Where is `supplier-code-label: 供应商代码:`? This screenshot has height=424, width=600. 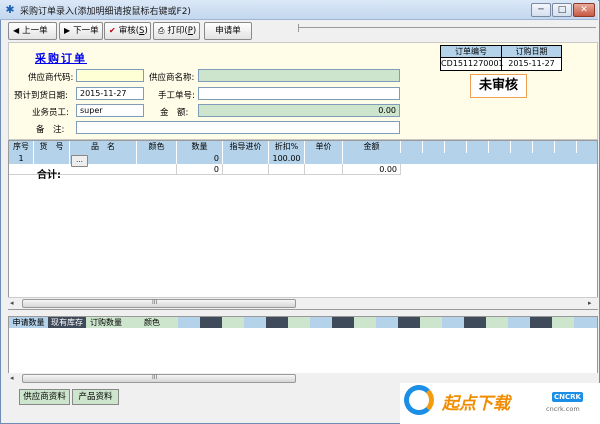
supplier-code-label: 供应商代码: is located at coordinates (51, 78).